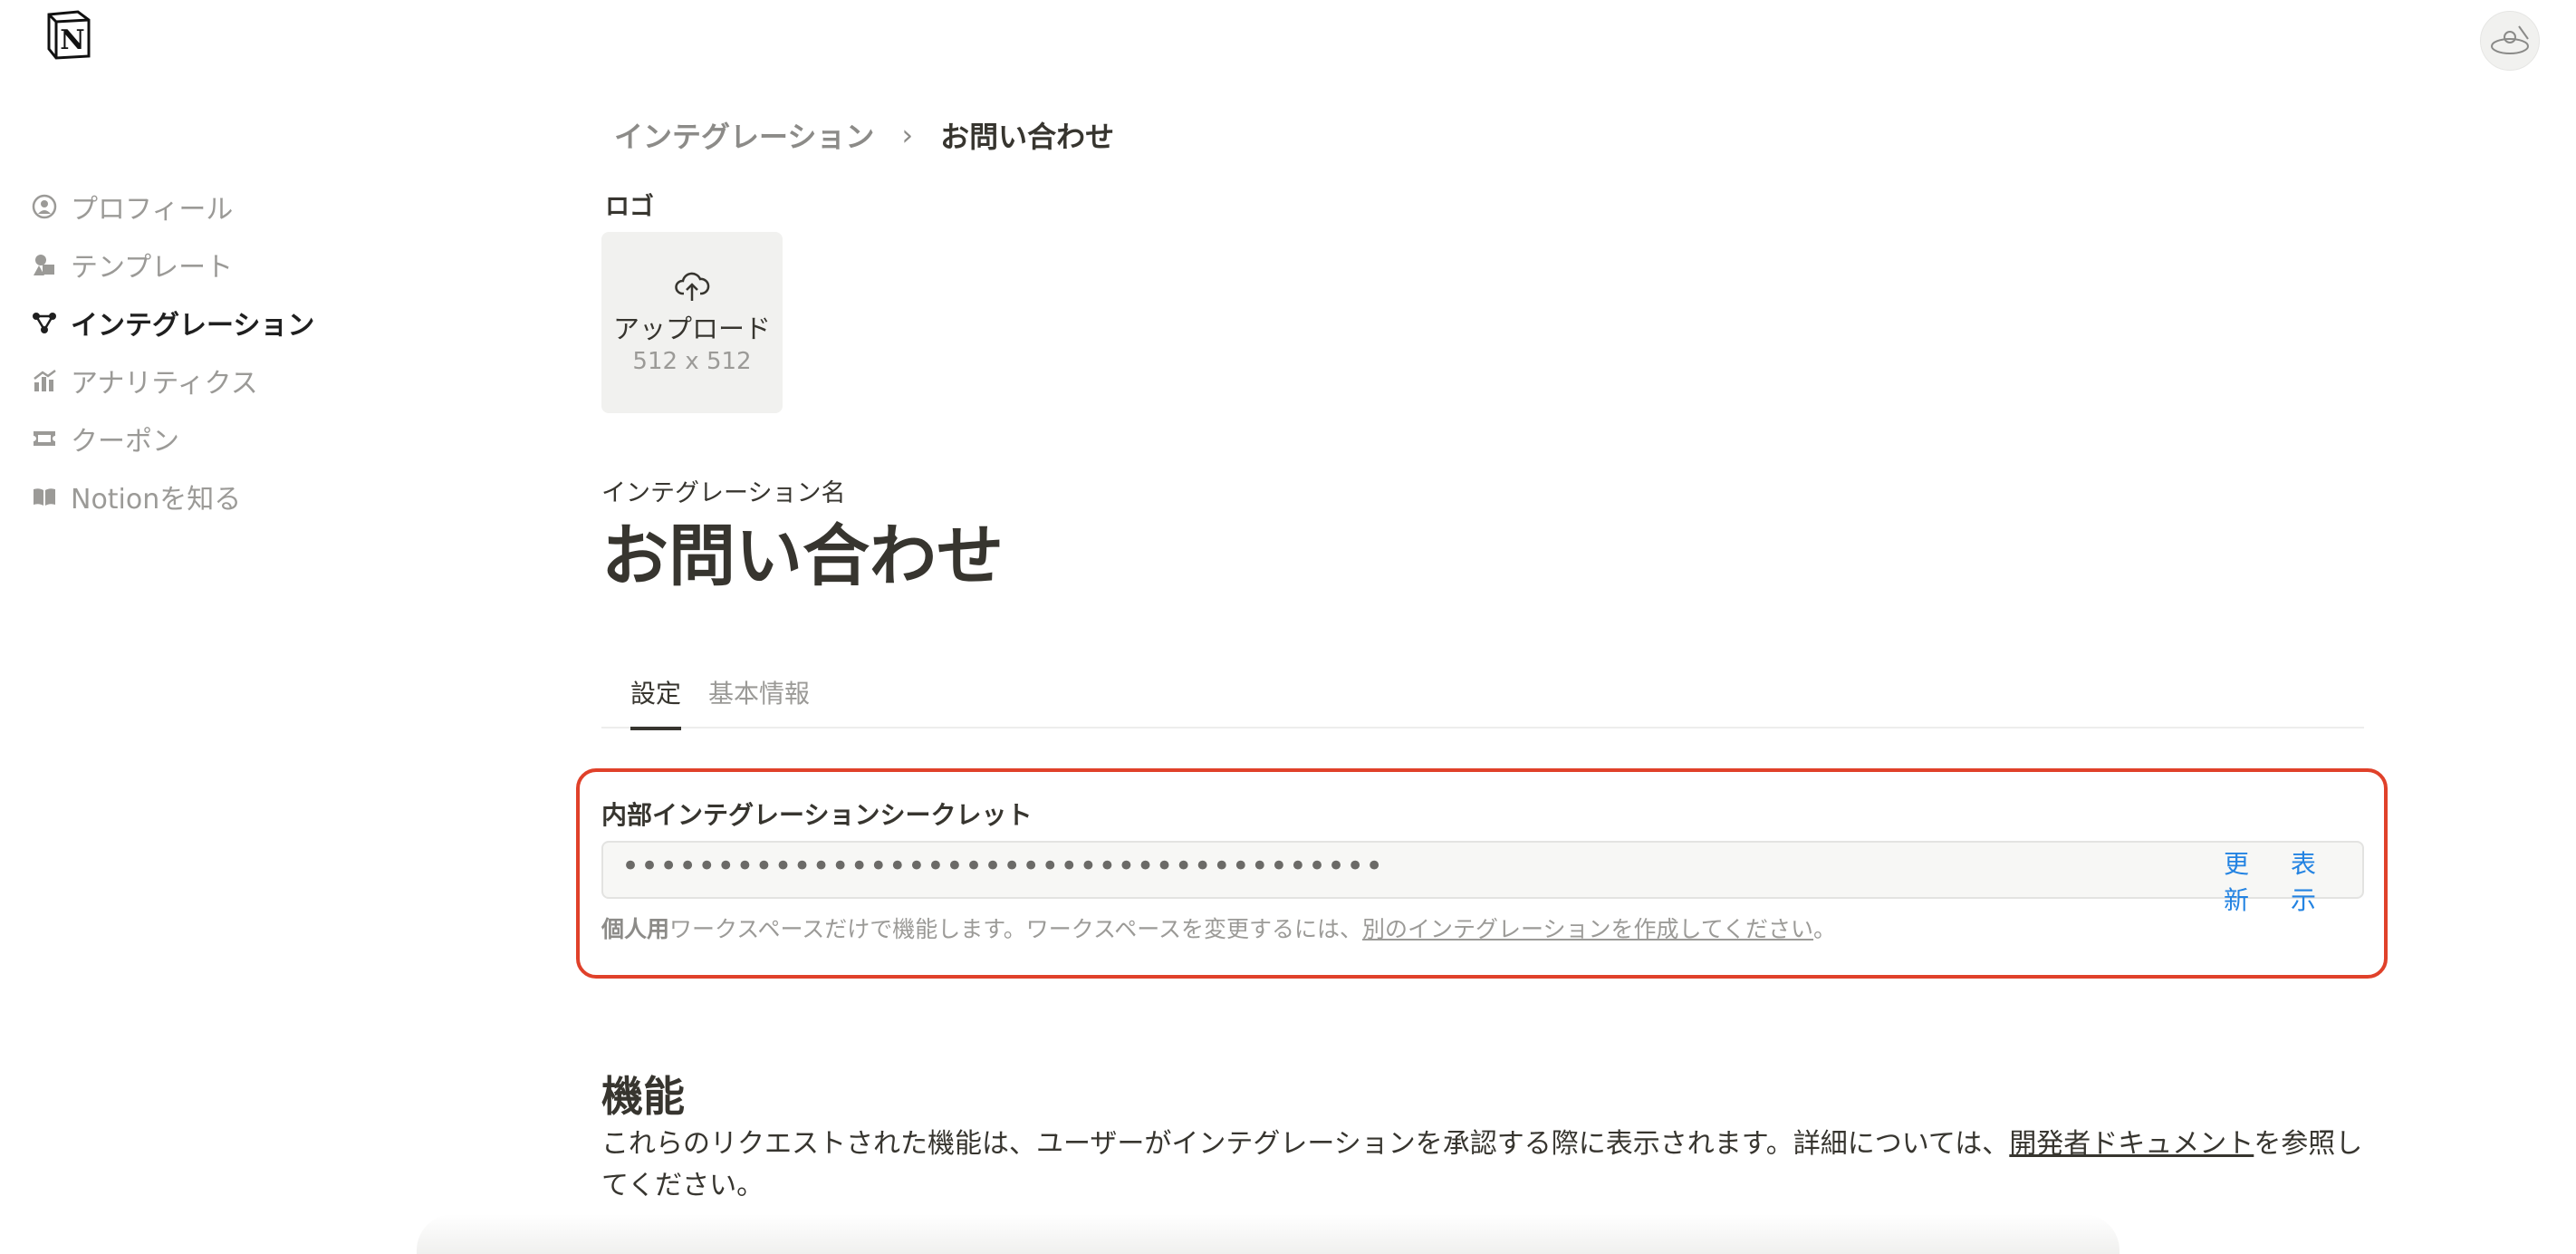 The height and width of the screenshot is (1254, 2576). I want to click on sidebar-item-analytics: アナリティクス, so click(192, 381).